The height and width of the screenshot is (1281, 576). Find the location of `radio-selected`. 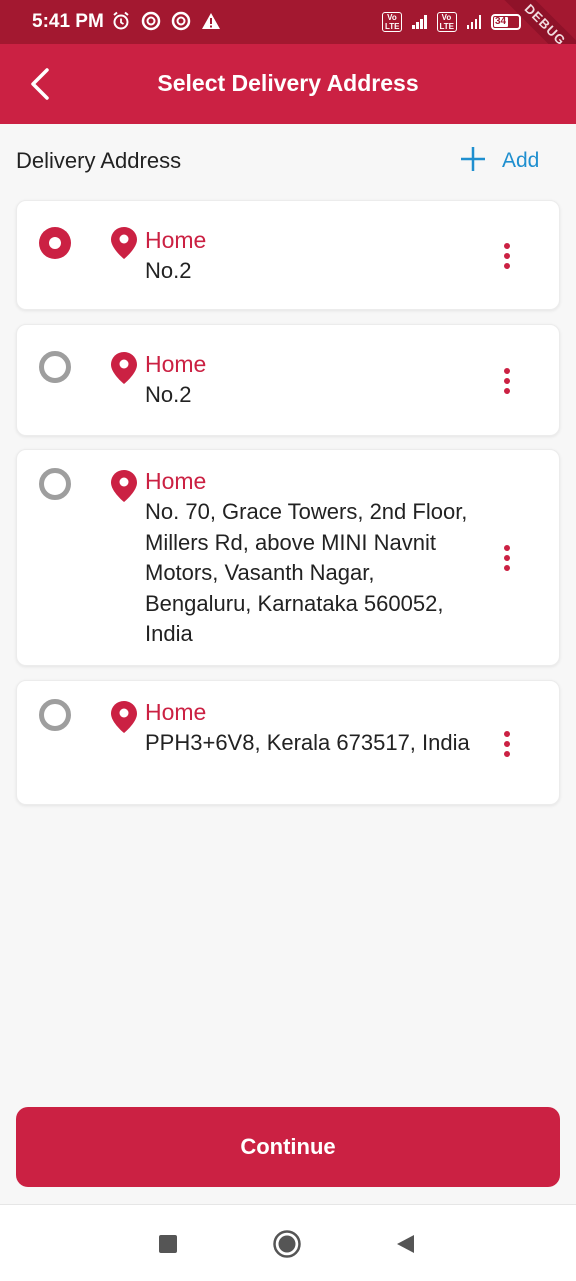

radio-selected is located at coordinates (55, 243).